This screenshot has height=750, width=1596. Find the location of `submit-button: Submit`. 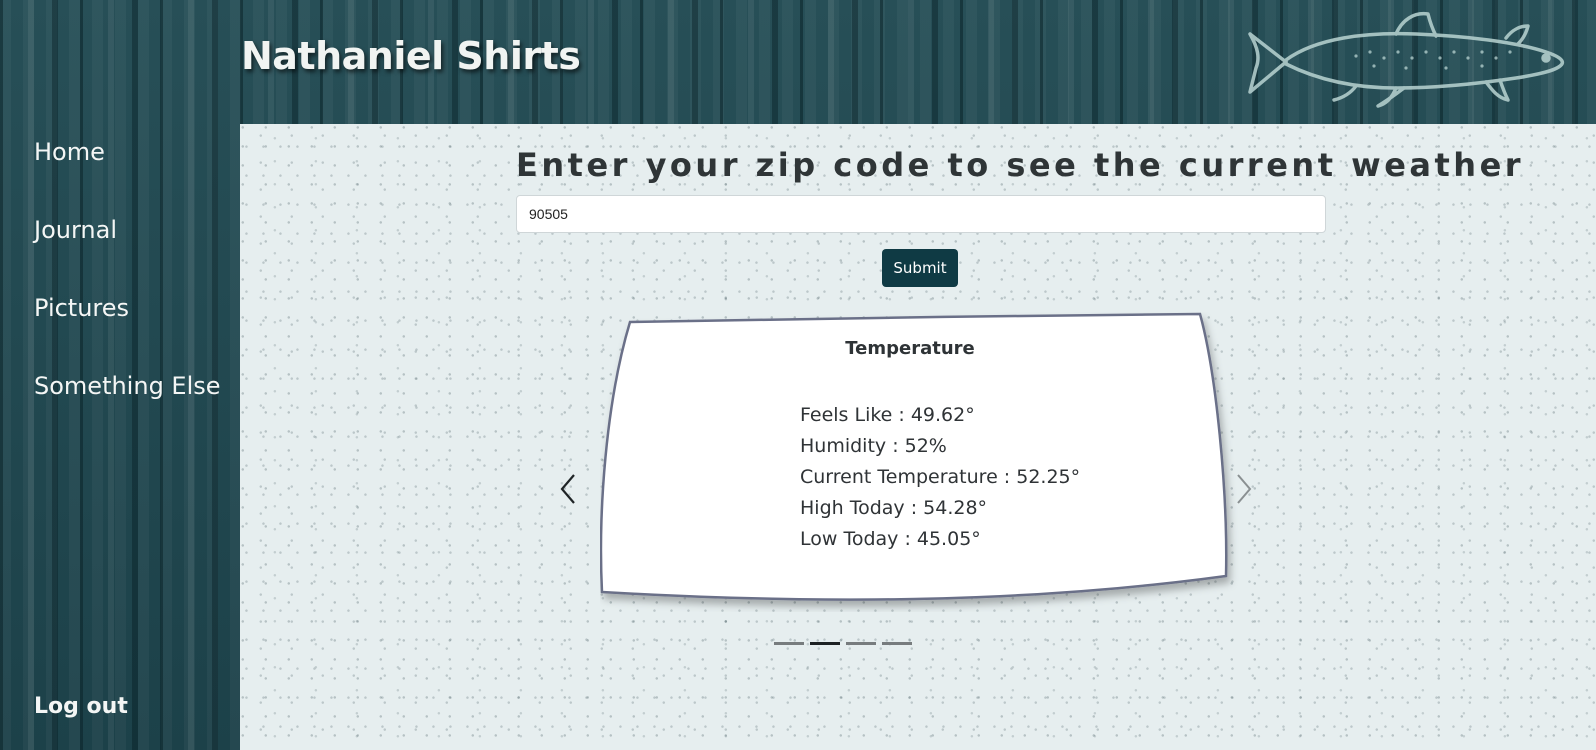

submit-button: Submit is located at coordinates (920, 268).